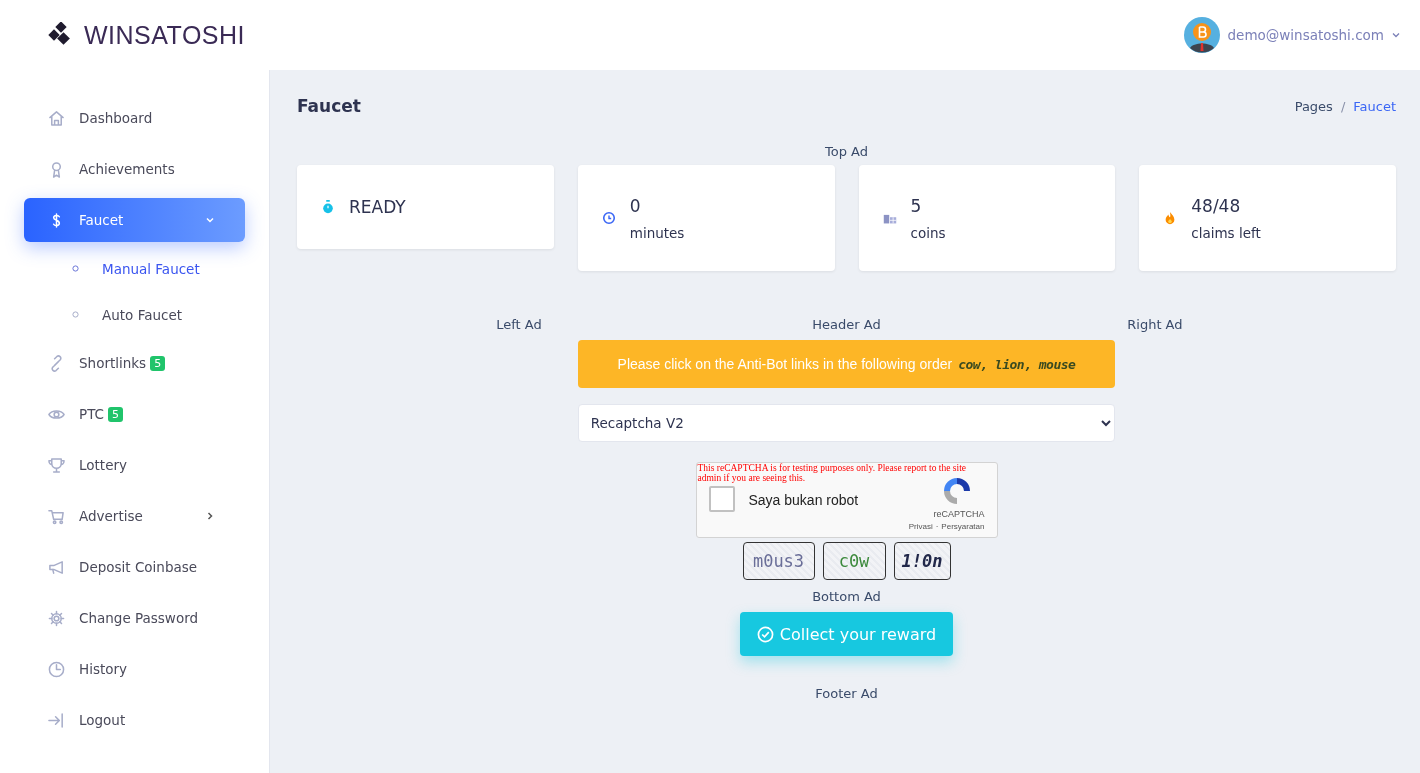 The image size is (1420, 773). I want to click on submenu-item: Auto Faucet, so click(134, 314).